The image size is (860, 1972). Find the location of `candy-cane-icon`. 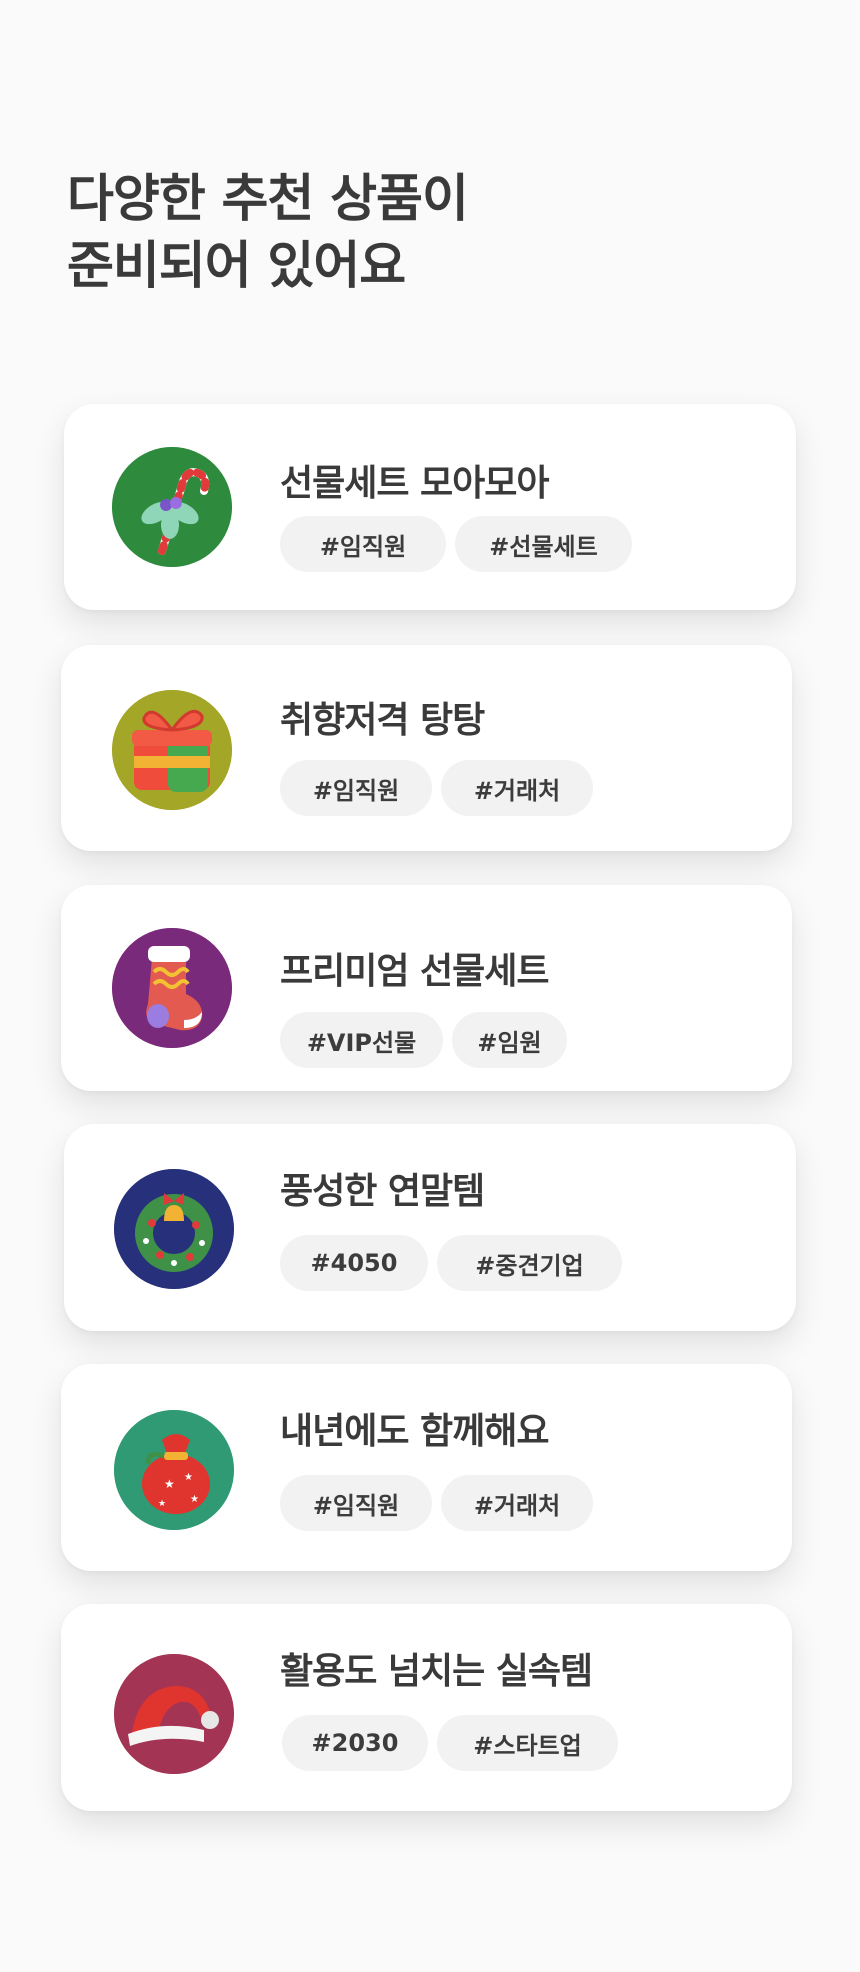

candy-cane-icon is located at coordinates (172, 507).